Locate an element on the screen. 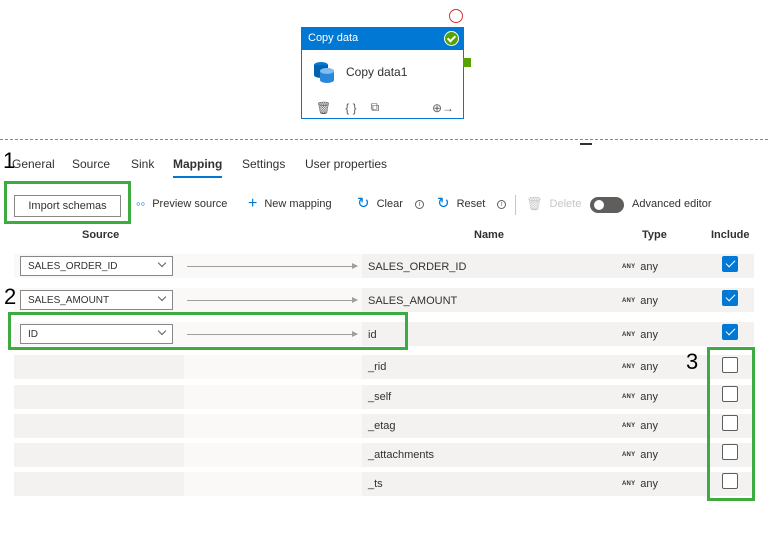  refresh-icon: ↻ is located at coordinates (363, 203).